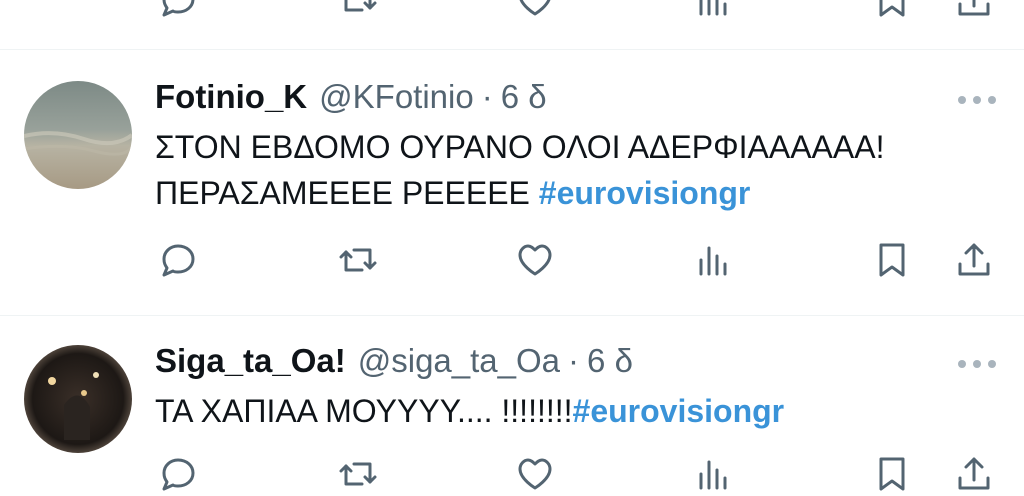 Image resolution: width=1024 pixels, height=496 pixels. I want to click on tweet-text-body: ΠΕΡΑΣΑΜΕΕΕΕ ΡΕΕΕΕΕ, so click(347, 193).